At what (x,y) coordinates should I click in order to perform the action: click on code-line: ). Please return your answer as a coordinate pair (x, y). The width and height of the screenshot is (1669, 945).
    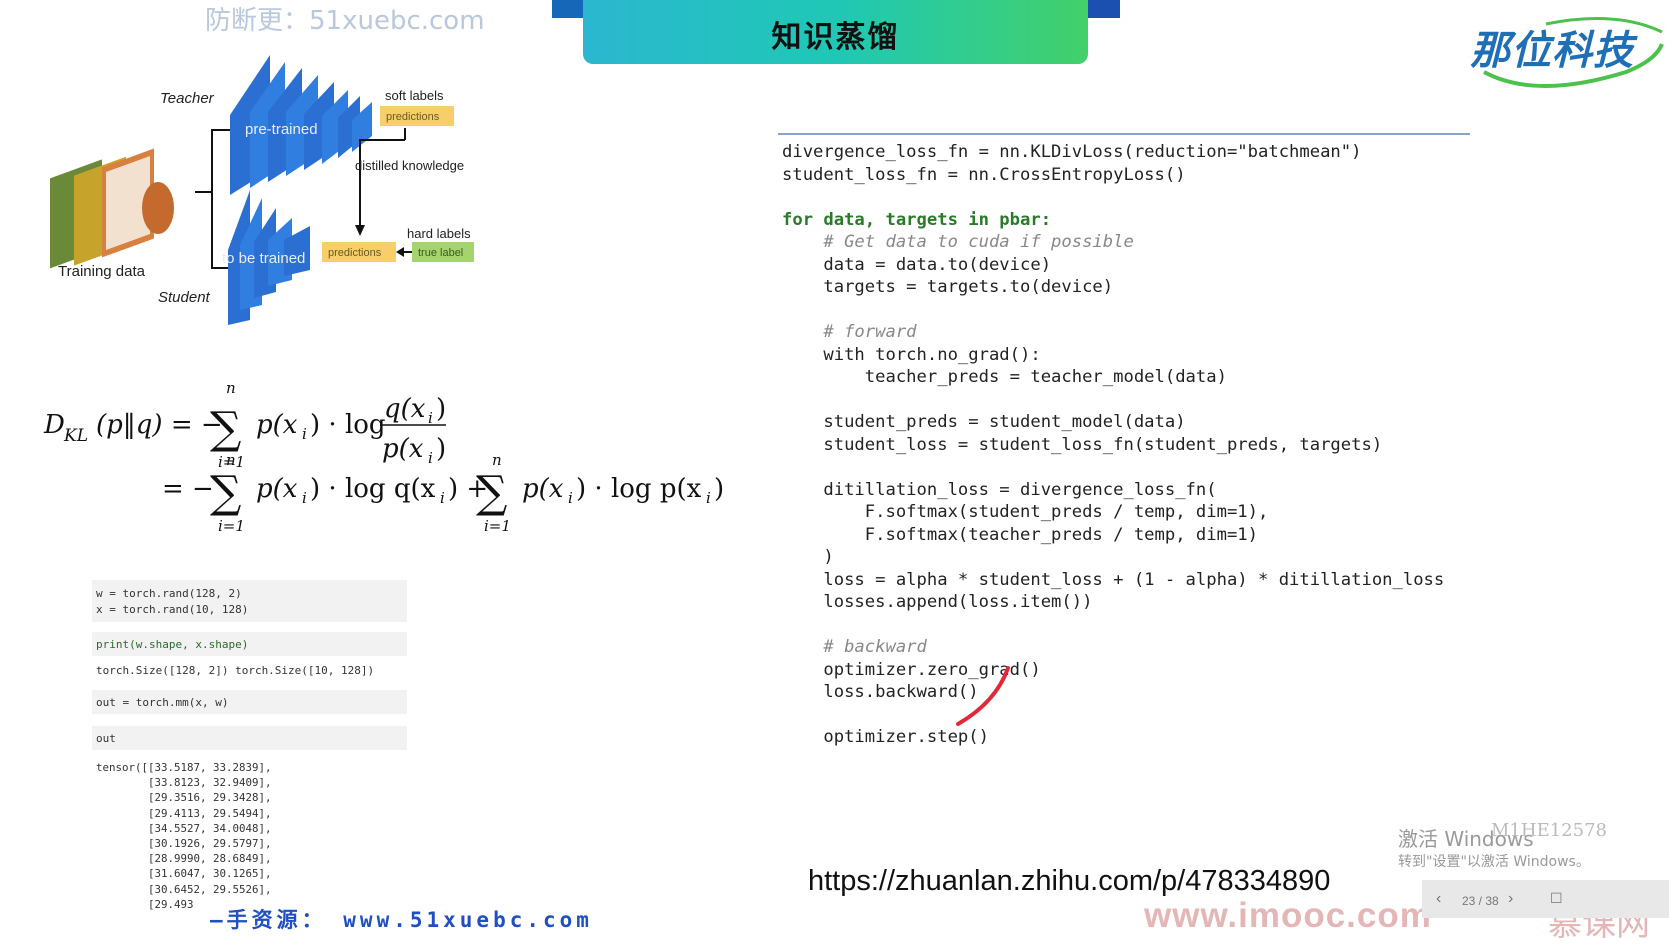
    Looking at the image, I should click on (808, 557).